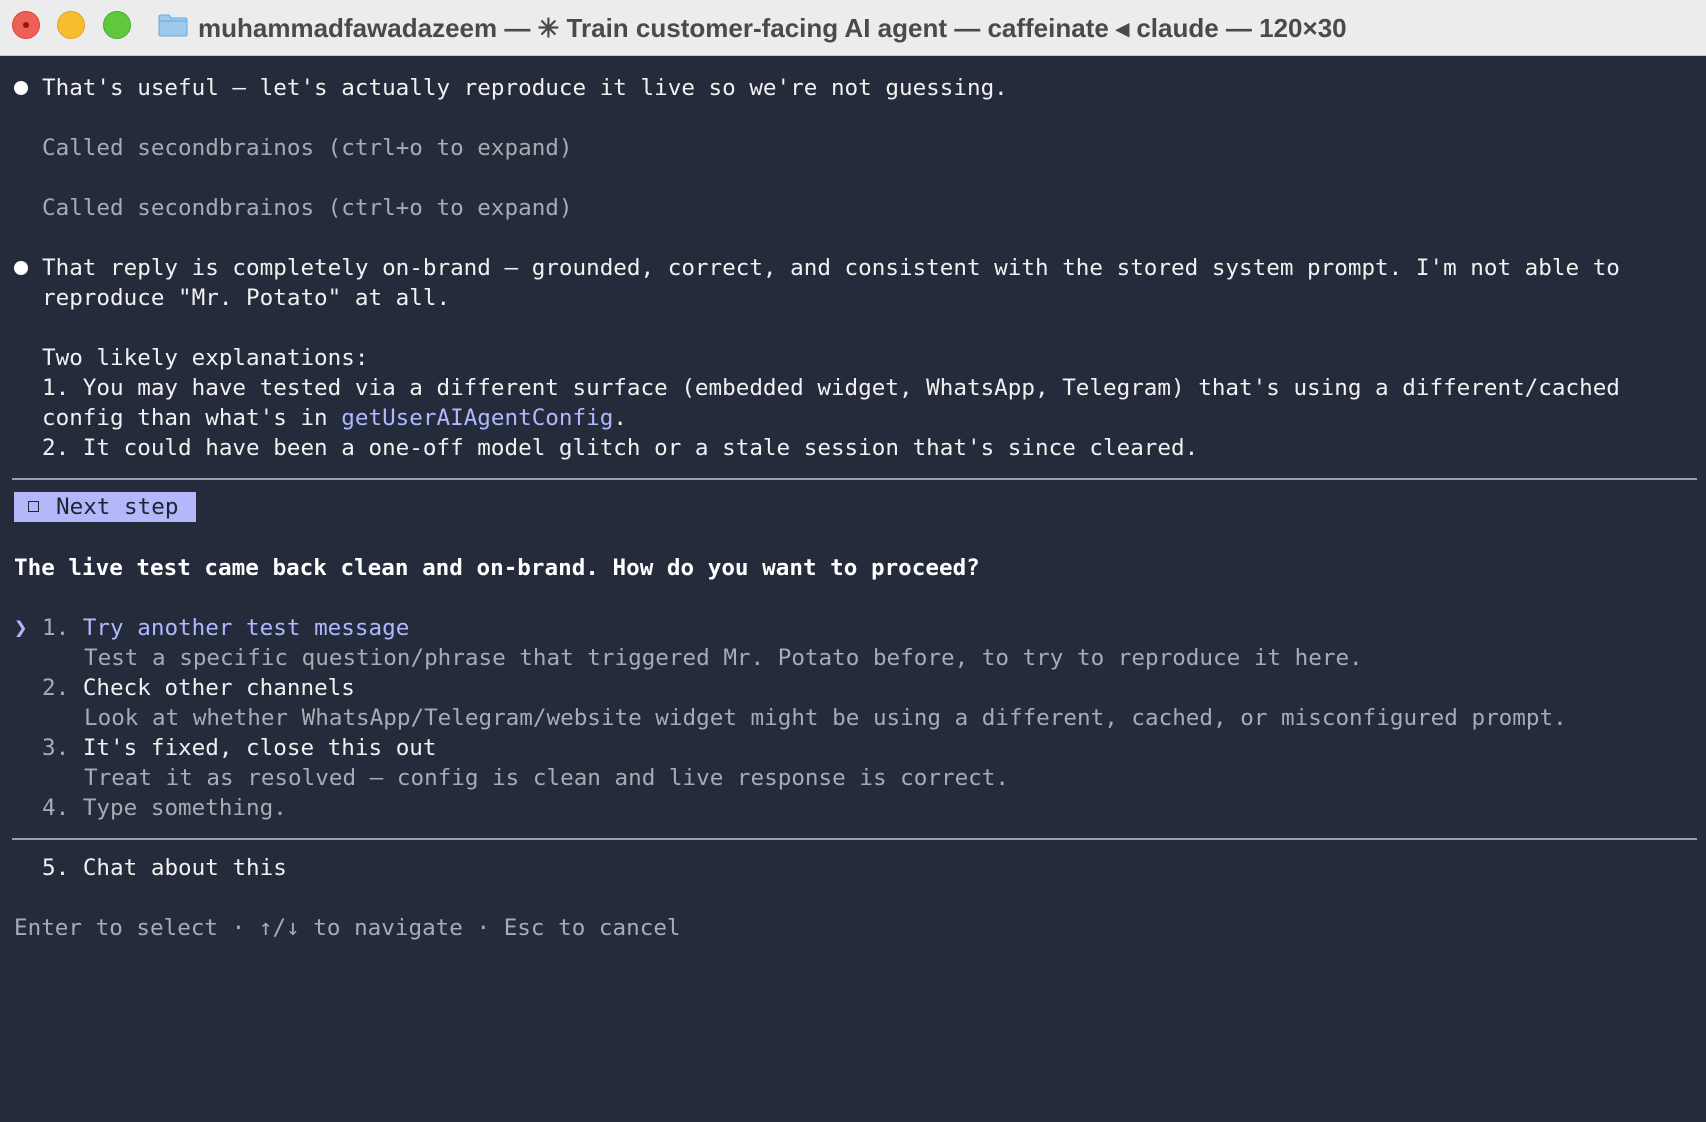 This screenshot has width=1706, height=1122. What do you see at coordinates (218, 688) in the screenshot?
I see `option-label: Check other channels` at bounding box center [218, 688].